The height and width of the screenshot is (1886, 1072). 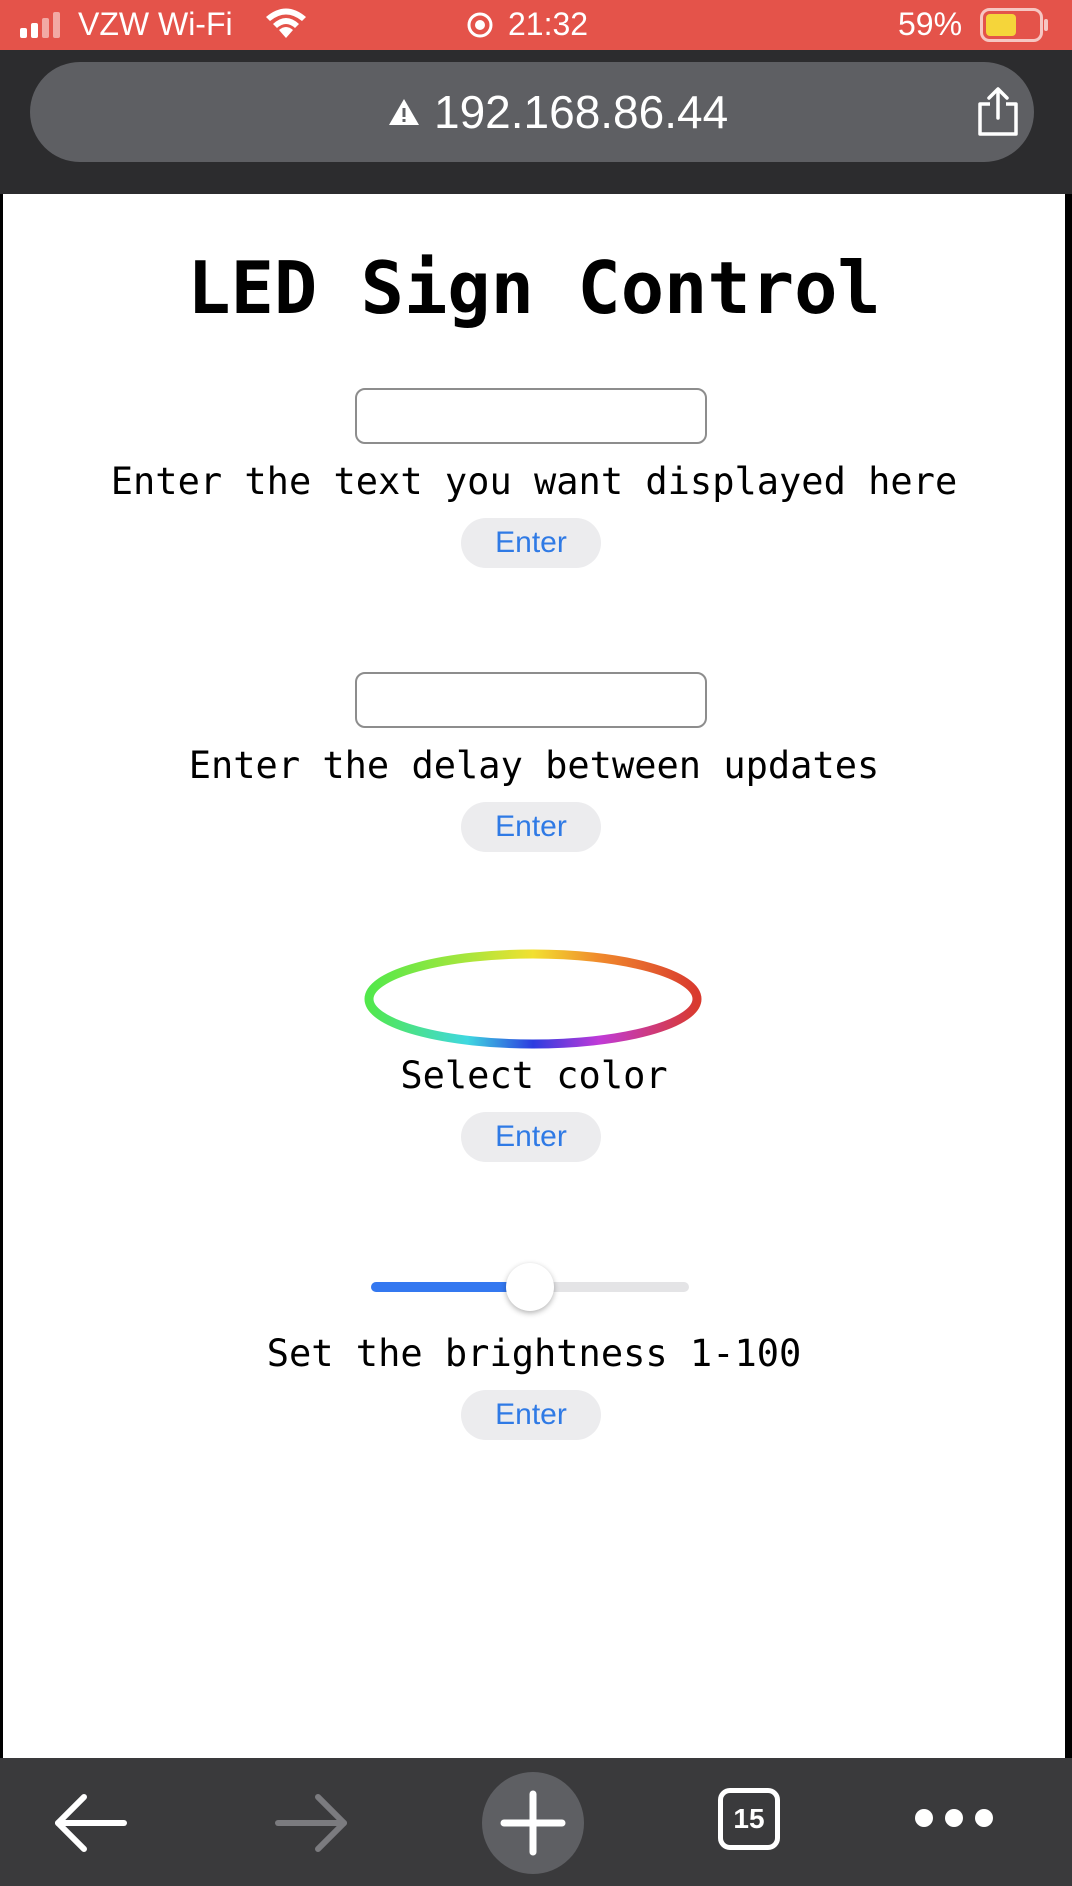 I want to click on carrier-name: VZW Wi-Fi, so click(x=155, y=24).